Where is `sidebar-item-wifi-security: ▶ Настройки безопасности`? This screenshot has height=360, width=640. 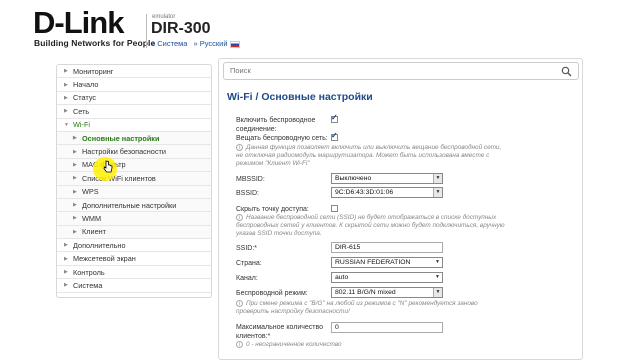
sidebar-item-wifi-security: ▶ Настройки безопасности is located at coordinates (134, 152).